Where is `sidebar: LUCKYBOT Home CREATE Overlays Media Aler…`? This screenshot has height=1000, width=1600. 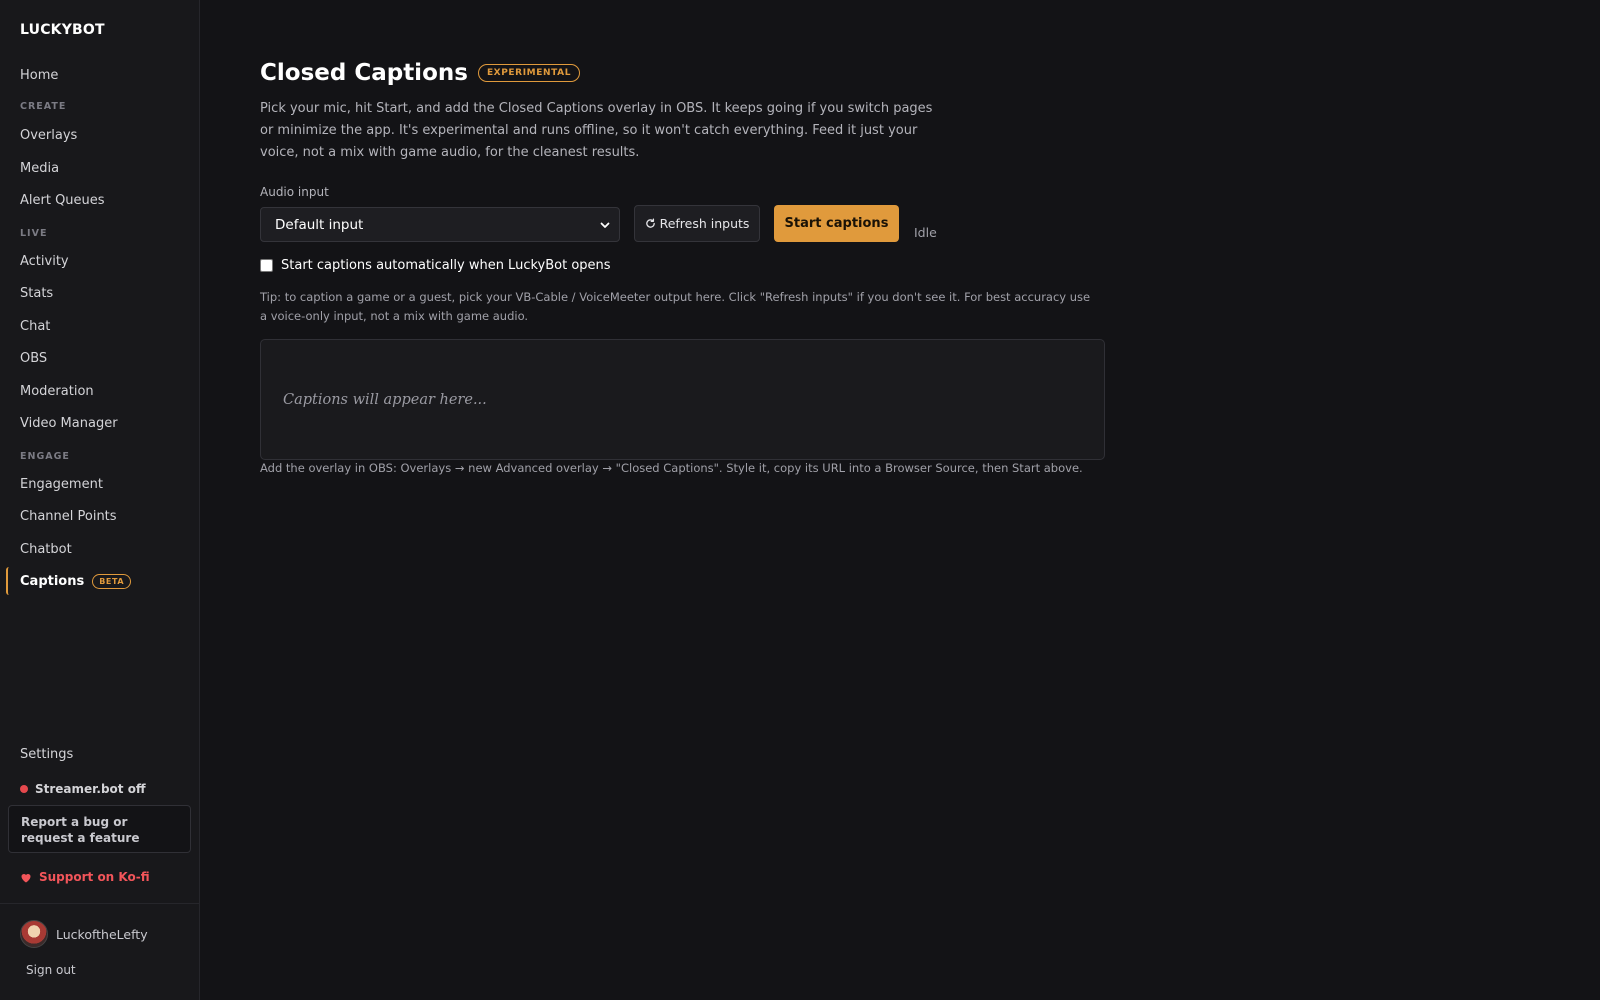
sidebar: LUCKYBOT Home CREATE Overlays Media Aler… is located at coordinates (100, 500).